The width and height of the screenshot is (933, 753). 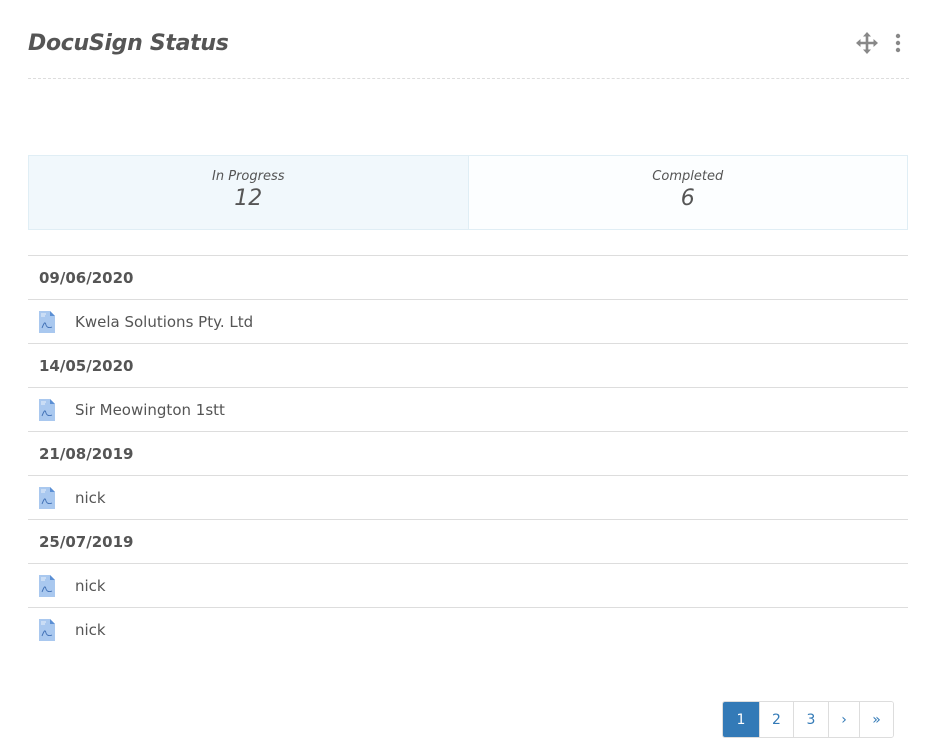 I want to click on move-icon, so click(x=867, y=43).